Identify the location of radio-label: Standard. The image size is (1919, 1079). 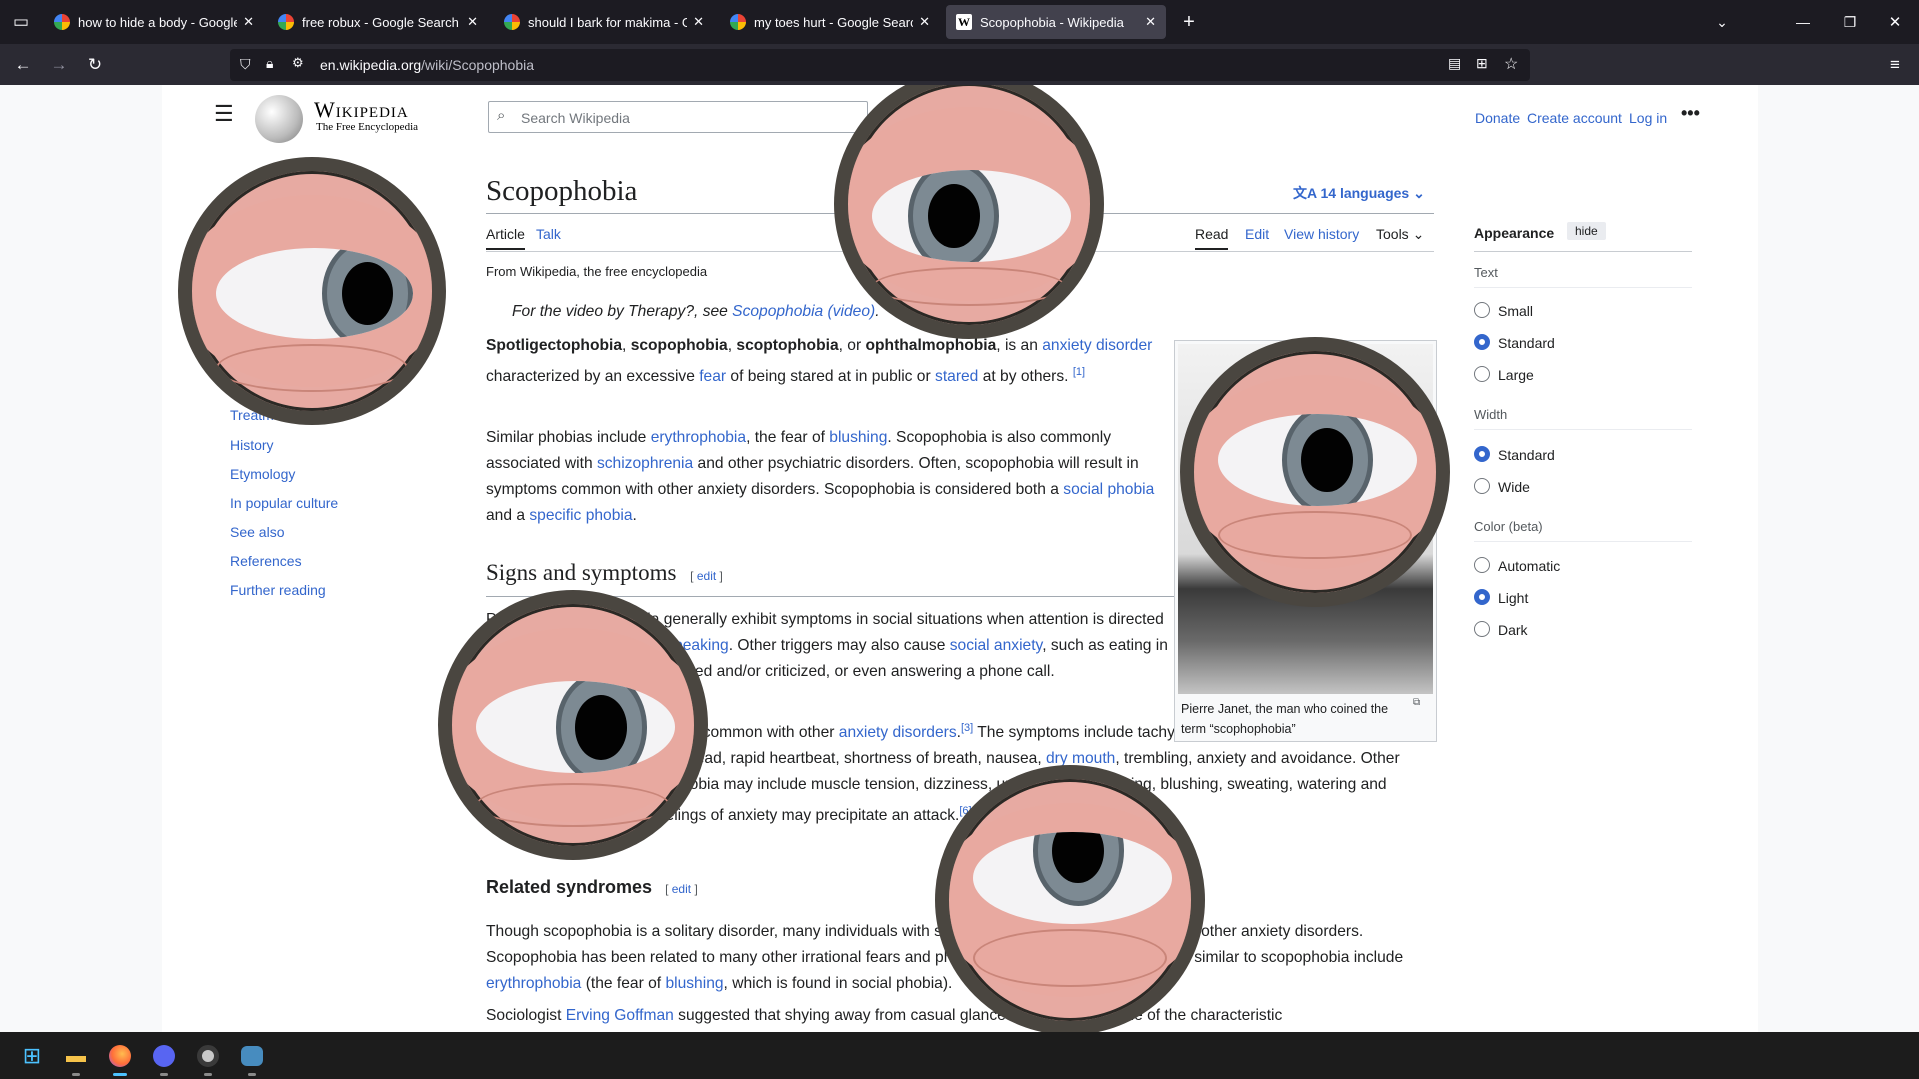
(1526, 343).